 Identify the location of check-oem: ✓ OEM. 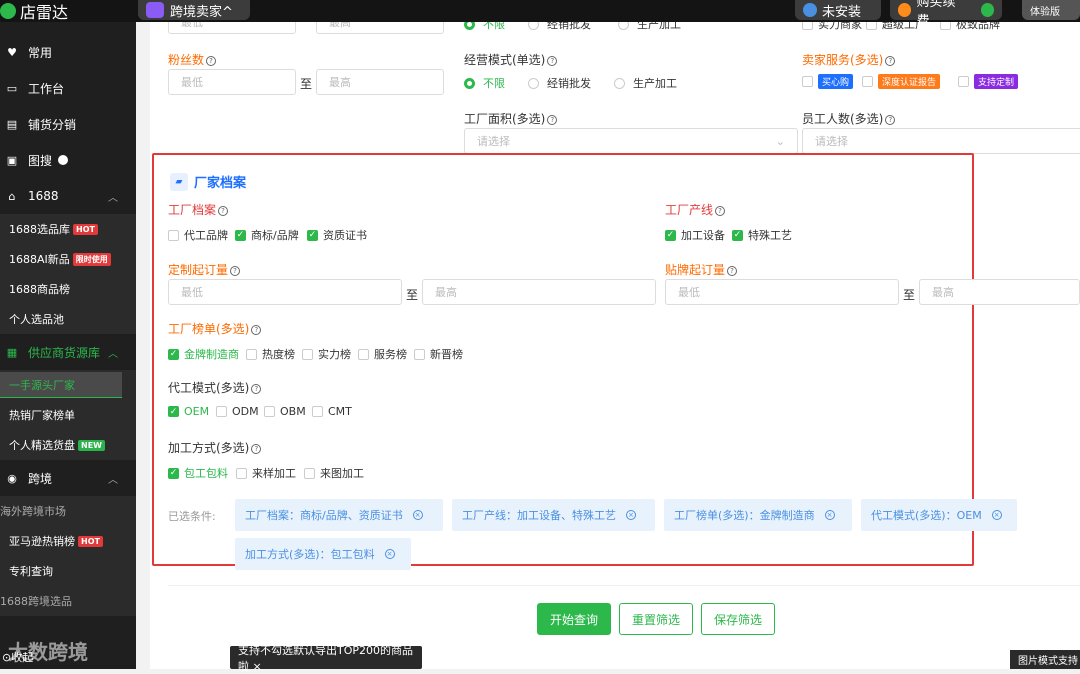
(188, 411).